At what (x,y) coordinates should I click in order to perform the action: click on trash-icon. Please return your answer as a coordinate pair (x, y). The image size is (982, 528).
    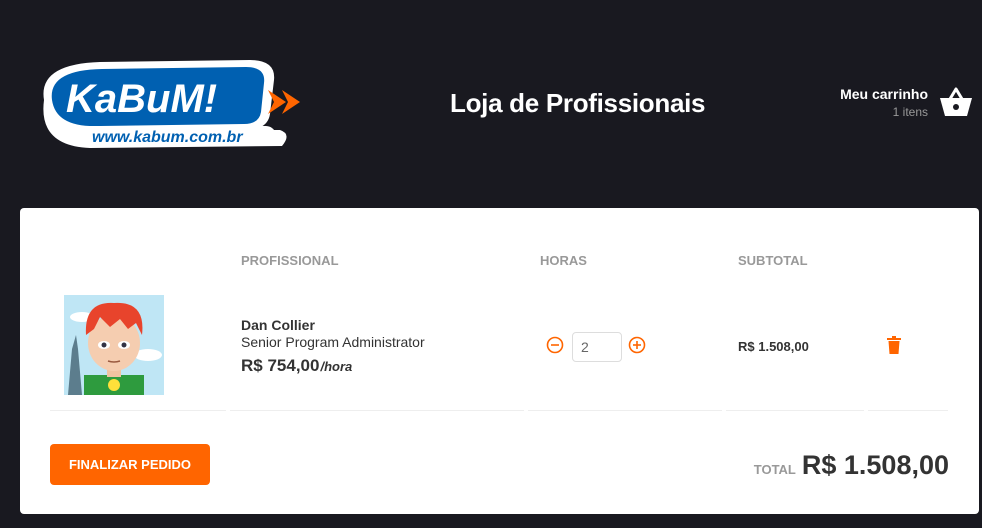
    Looking at the image, I should click on (894, 345).